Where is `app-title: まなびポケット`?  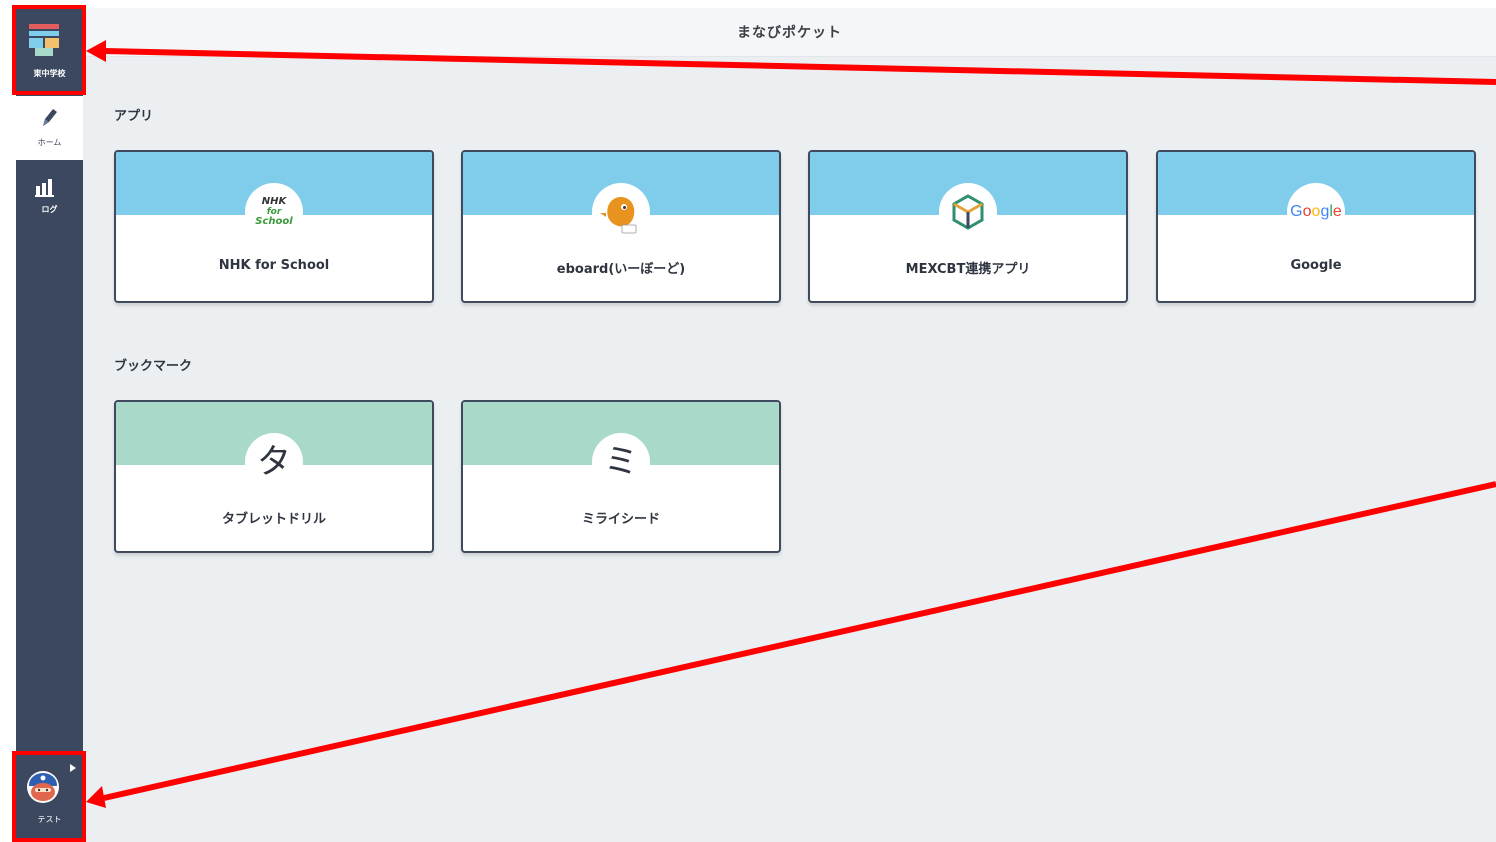
app-title: まなびポケット is located at coordinates (789, 33).